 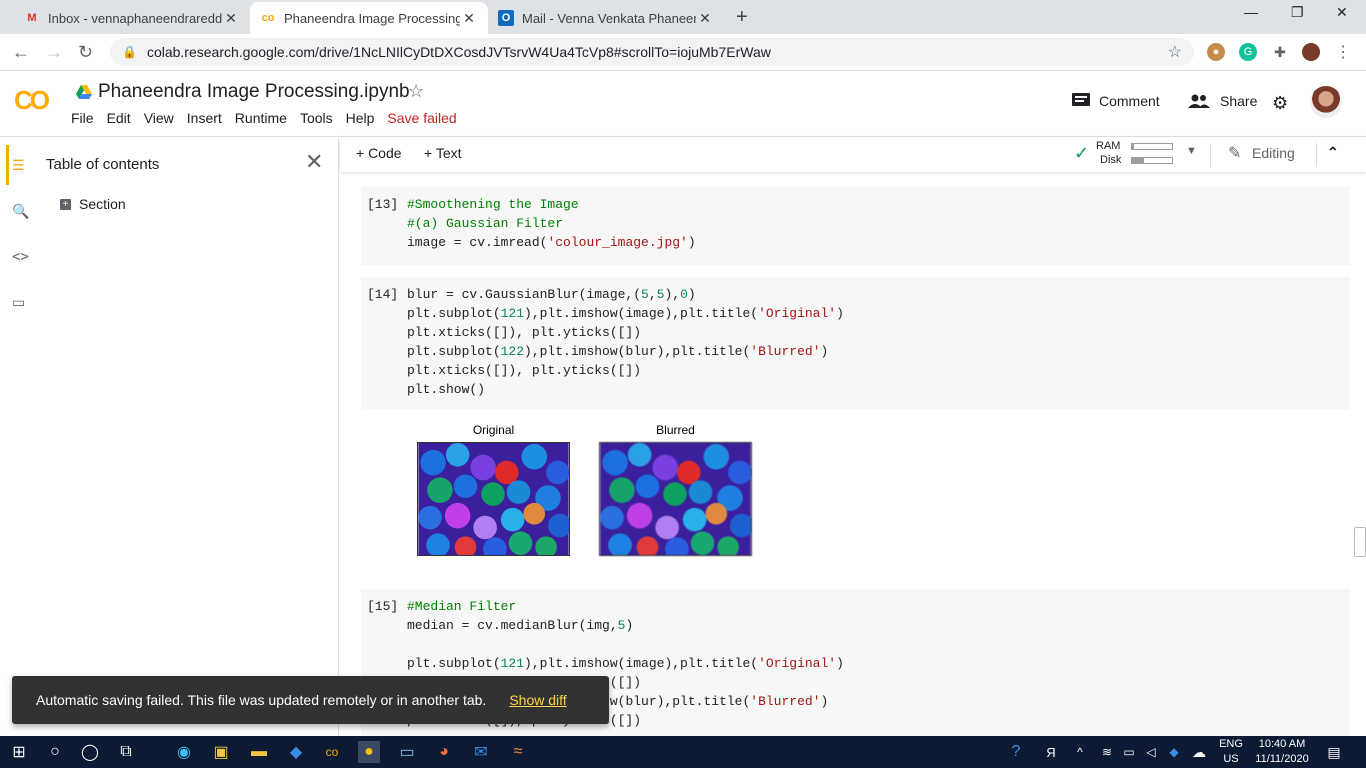 I want to click on gmail-icon: M, so click(x=32, y=18).